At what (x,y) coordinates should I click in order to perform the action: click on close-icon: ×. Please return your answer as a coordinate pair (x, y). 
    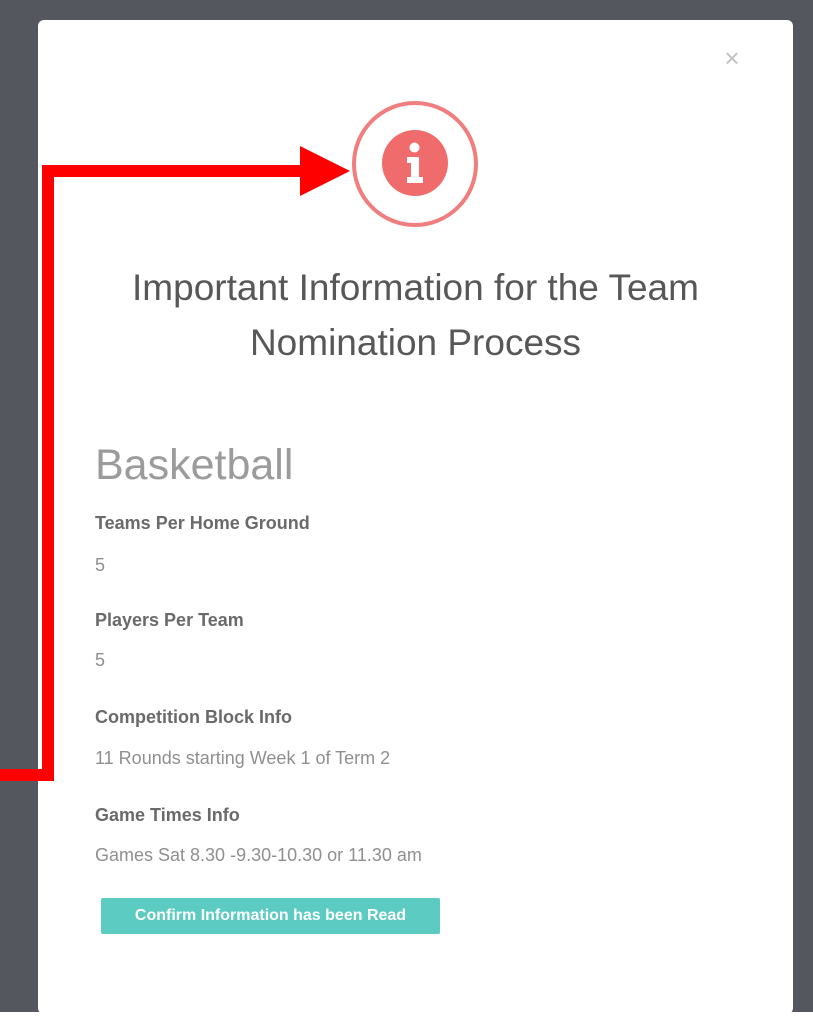
    Looking at the image, I should click on (732, 58).